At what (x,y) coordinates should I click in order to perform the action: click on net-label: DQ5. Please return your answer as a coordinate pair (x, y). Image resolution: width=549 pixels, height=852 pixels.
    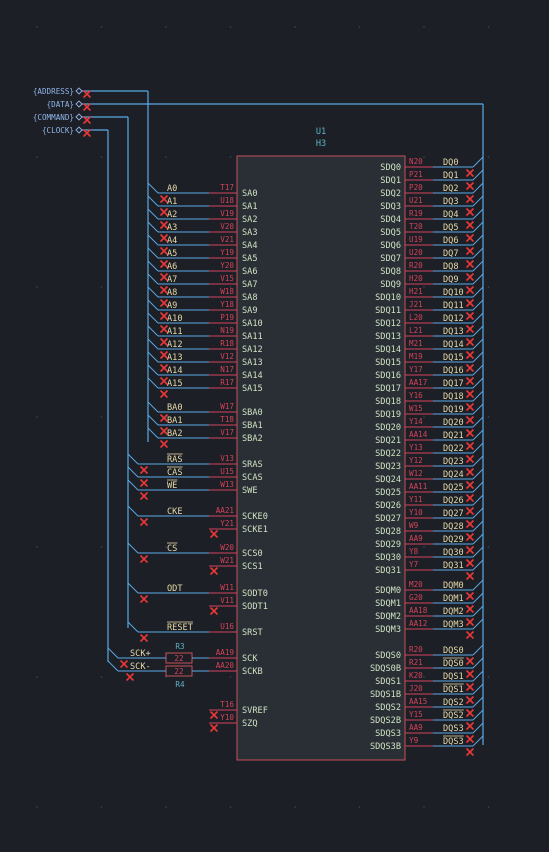
    Looking at the image, I should click on (451, 228).